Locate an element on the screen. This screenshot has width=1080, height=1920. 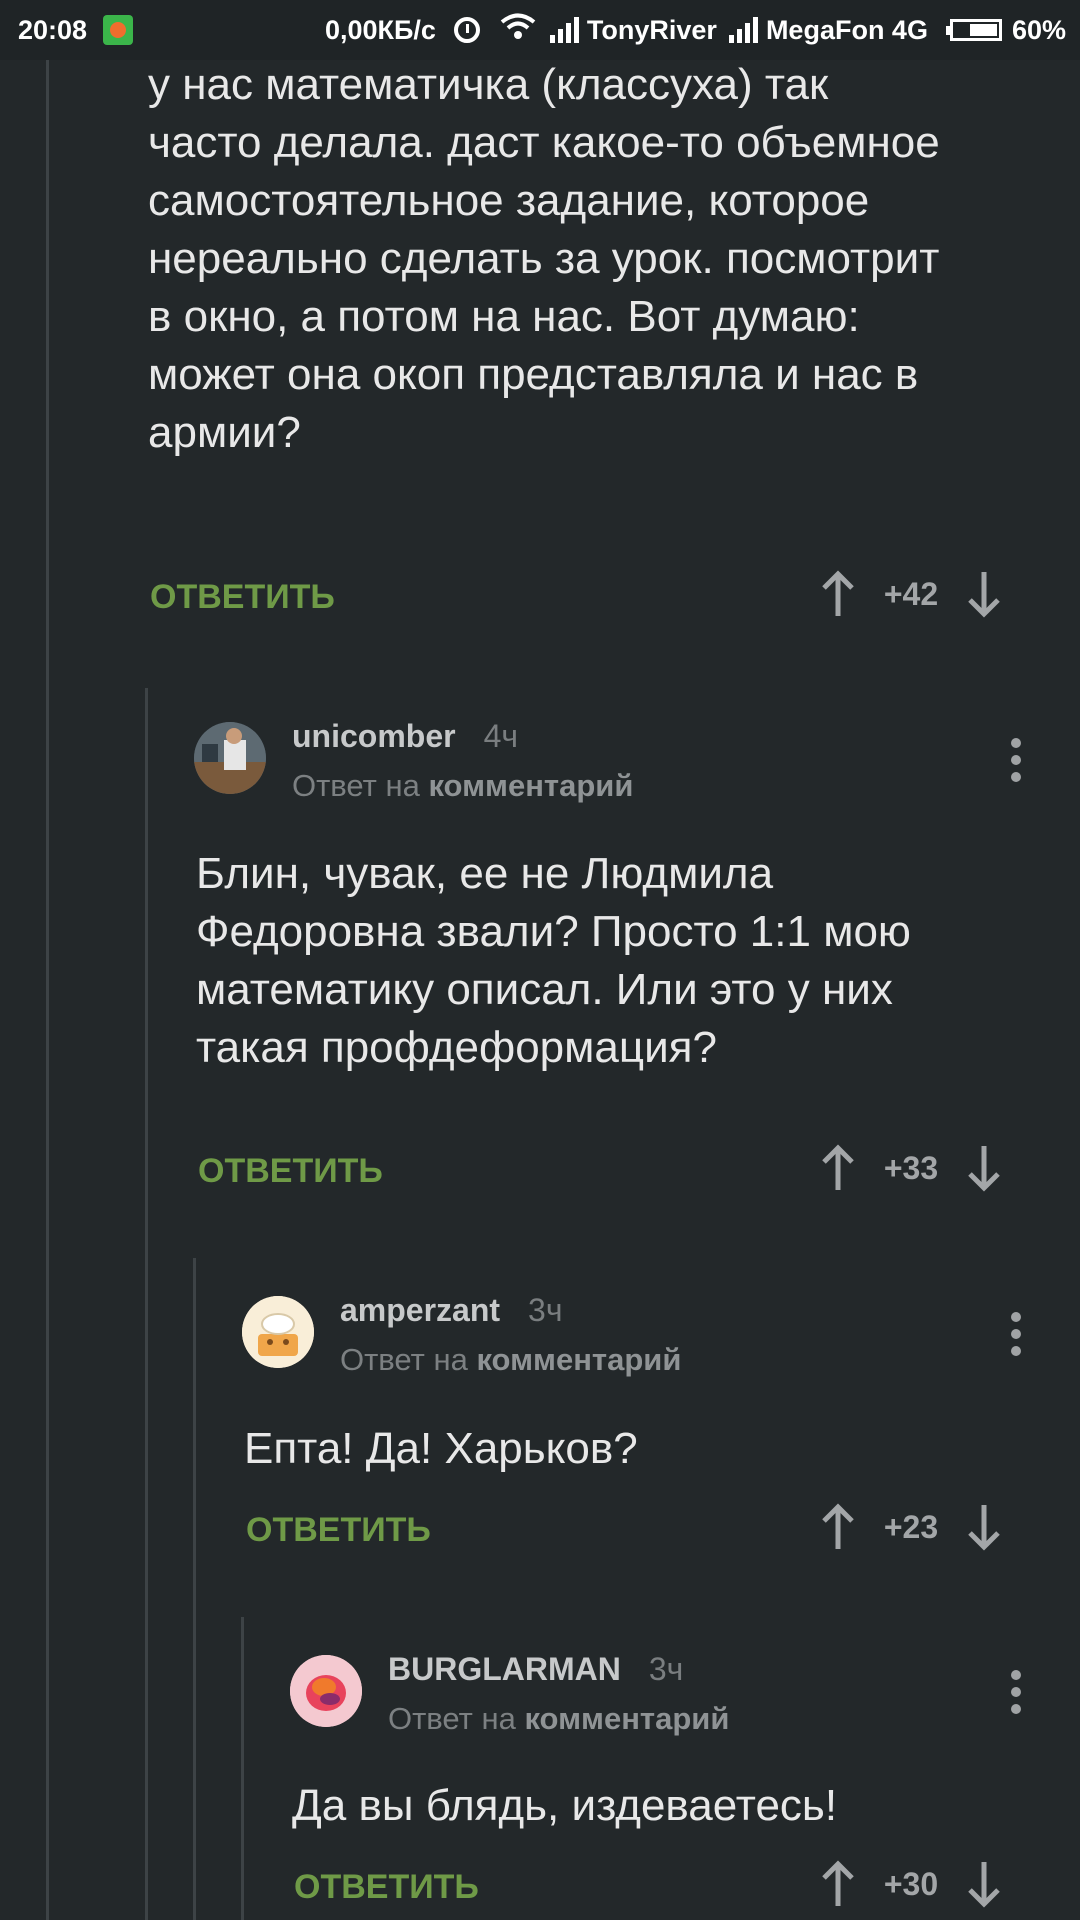
carrier-1: TonyRiver is located at coordinates (651, 29).